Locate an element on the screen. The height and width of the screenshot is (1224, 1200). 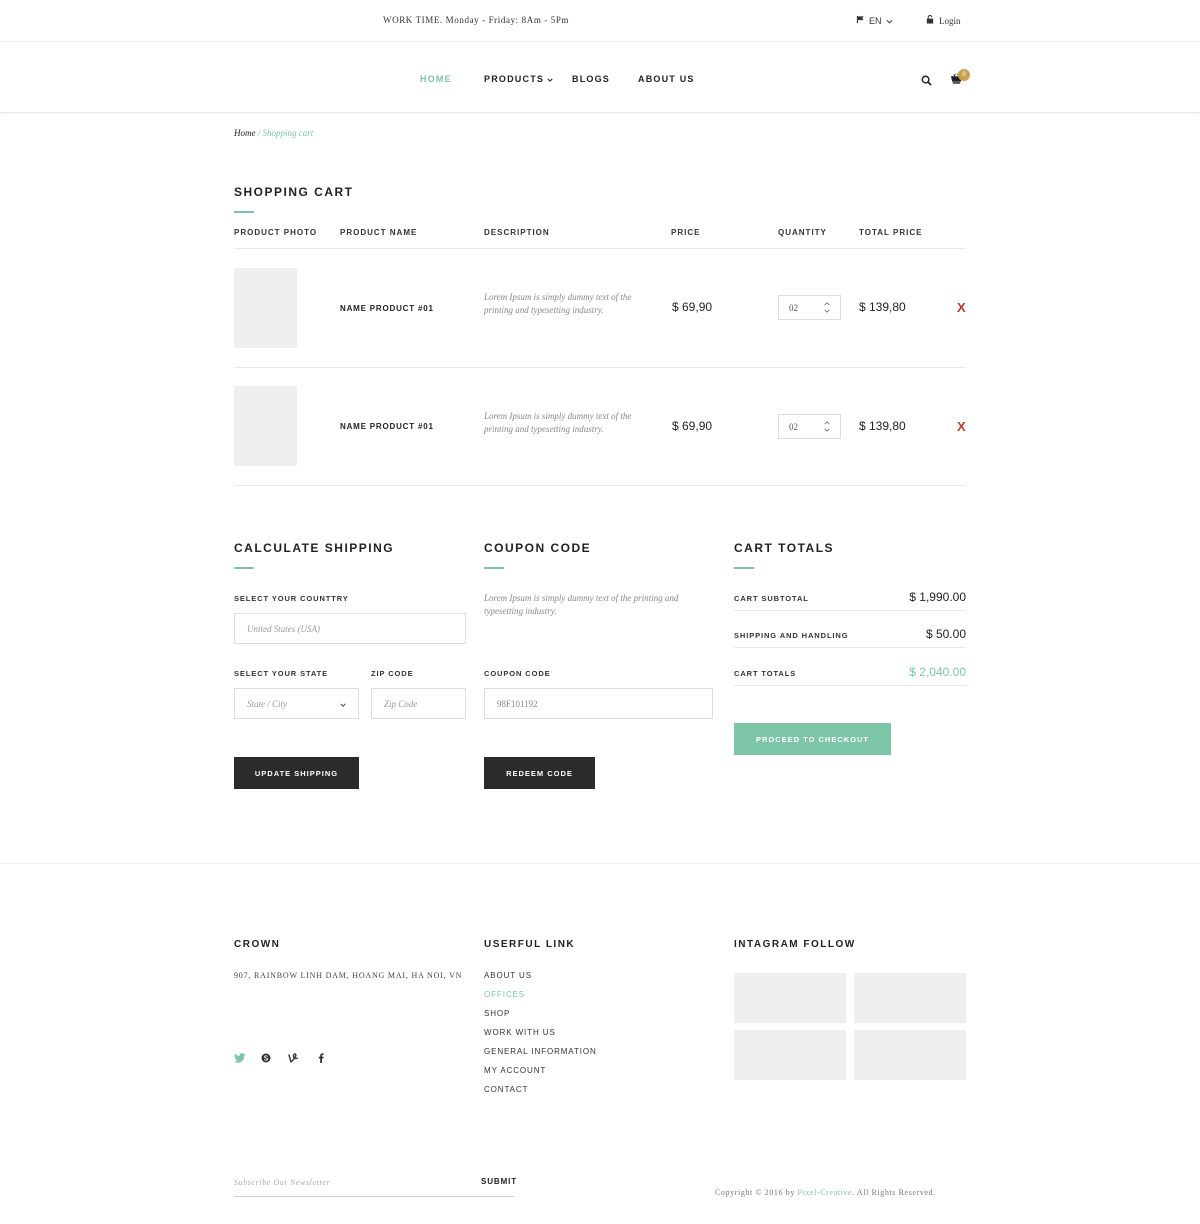
totals-title-underline is located at coordinates (744, 568).